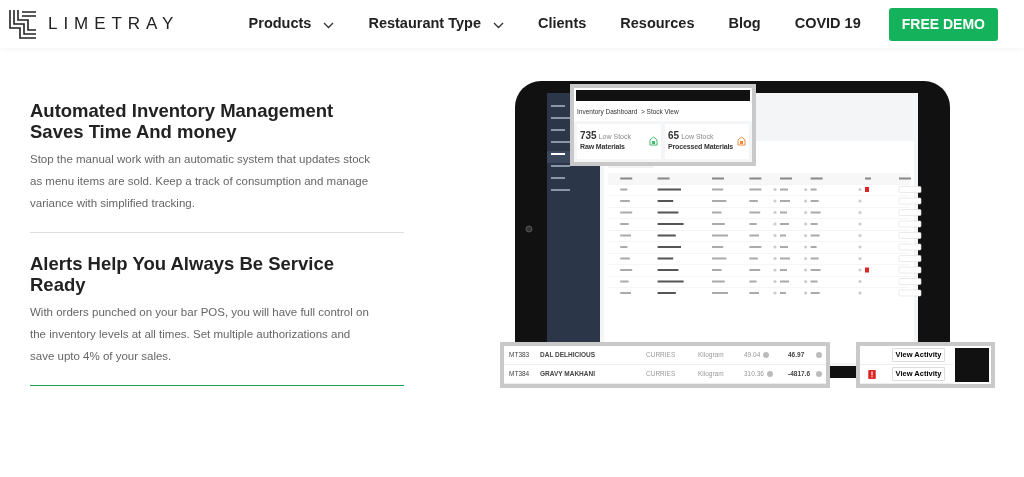 Image resolution: width=1024 pixels, height=477 pixels. Describe the element at coordinates (674, 135) in the screenshot. I see `stat-value: 65` at that location.